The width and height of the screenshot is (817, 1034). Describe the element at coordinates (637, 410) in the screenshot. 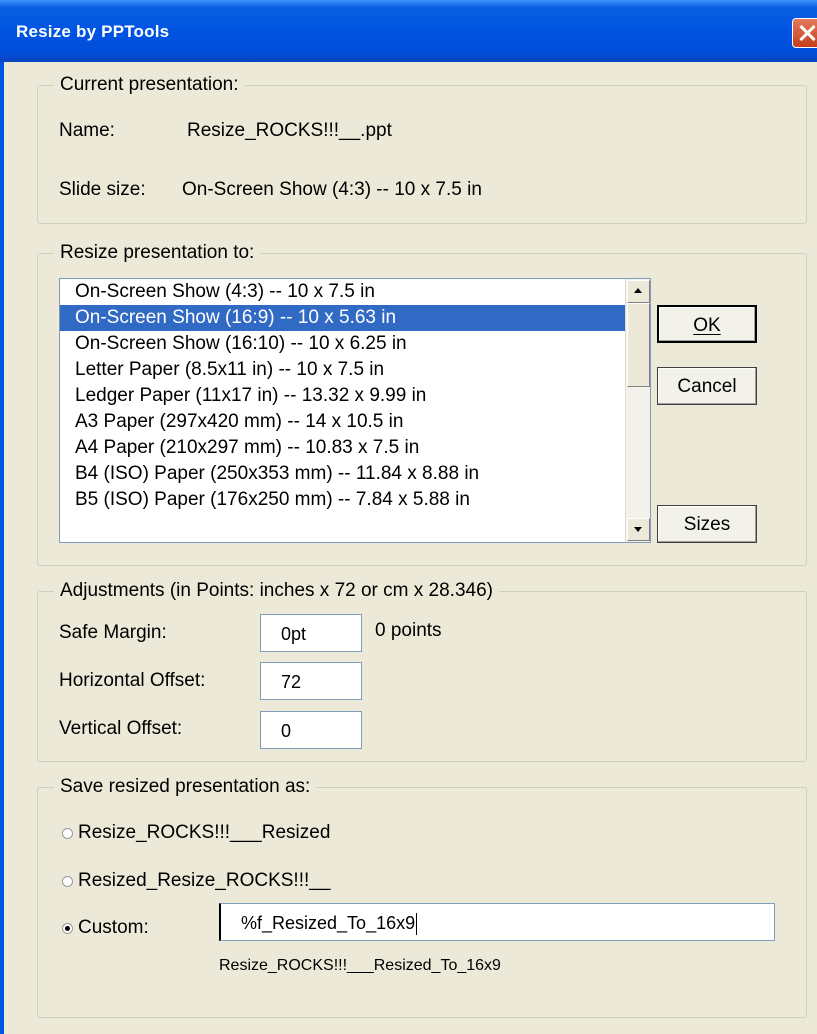

I see `listbox-scrollbar` at that location.